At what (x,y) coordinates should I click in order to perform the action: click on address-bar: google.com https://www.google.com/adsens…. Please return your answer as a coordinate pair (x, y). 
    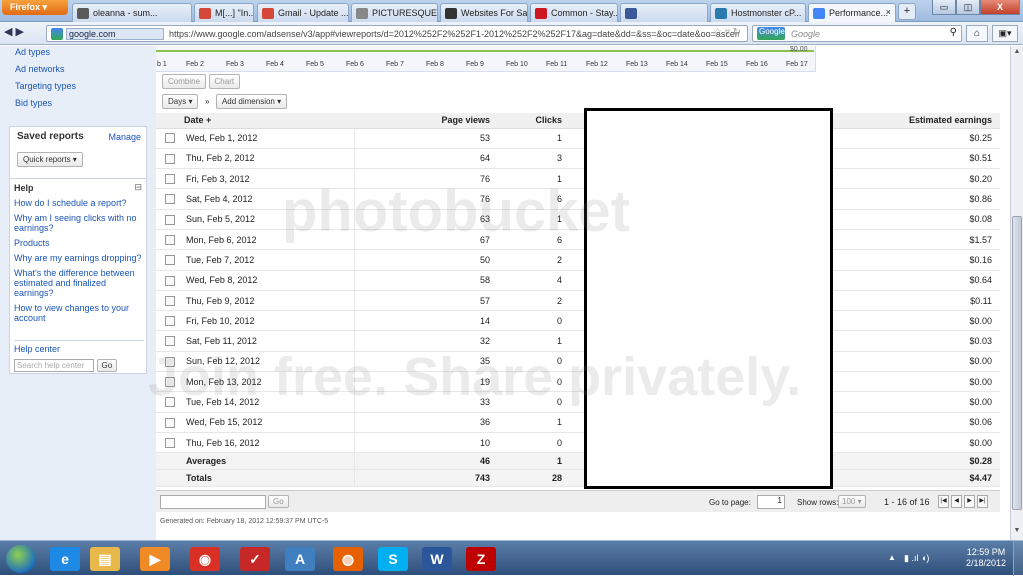
    Looking at the image, I should click on (397, 33).